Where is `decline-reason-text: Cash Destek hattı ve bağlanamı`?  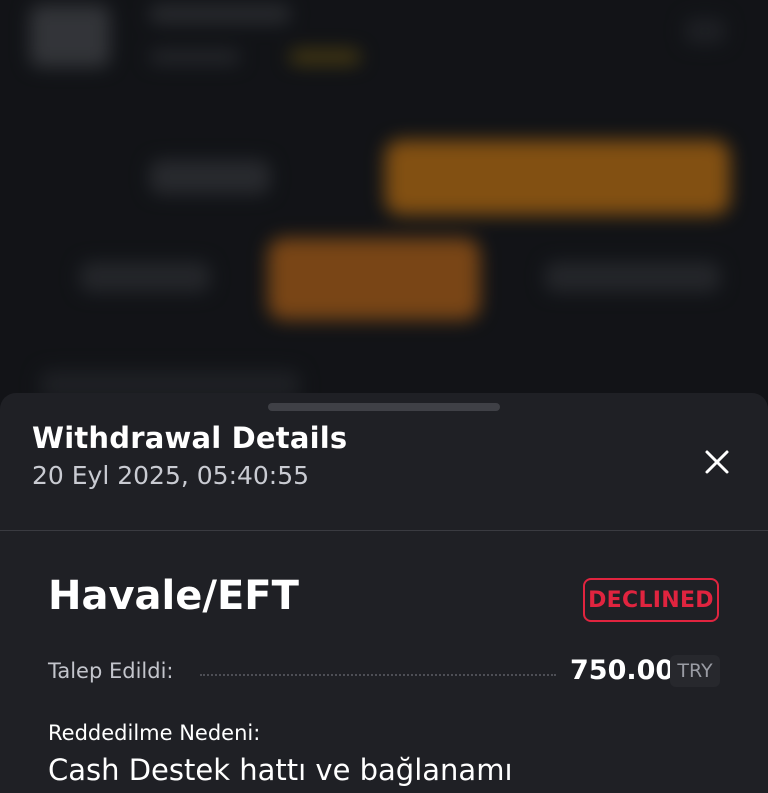 decline-reason-text: Cash Destek hattı ve bağlanamı is located at coordinates (280, 770).